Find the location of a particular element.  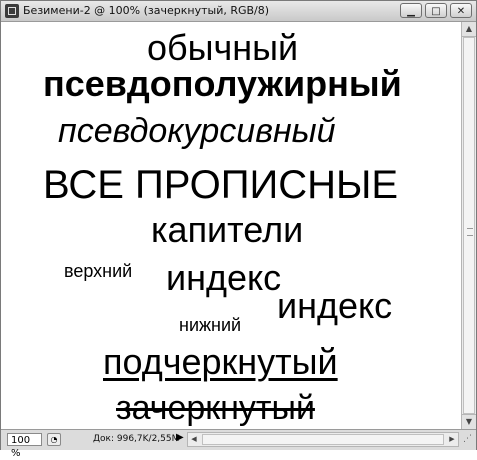

text-faux-bold: псевдополужирный is located at coordinates (222, 83).